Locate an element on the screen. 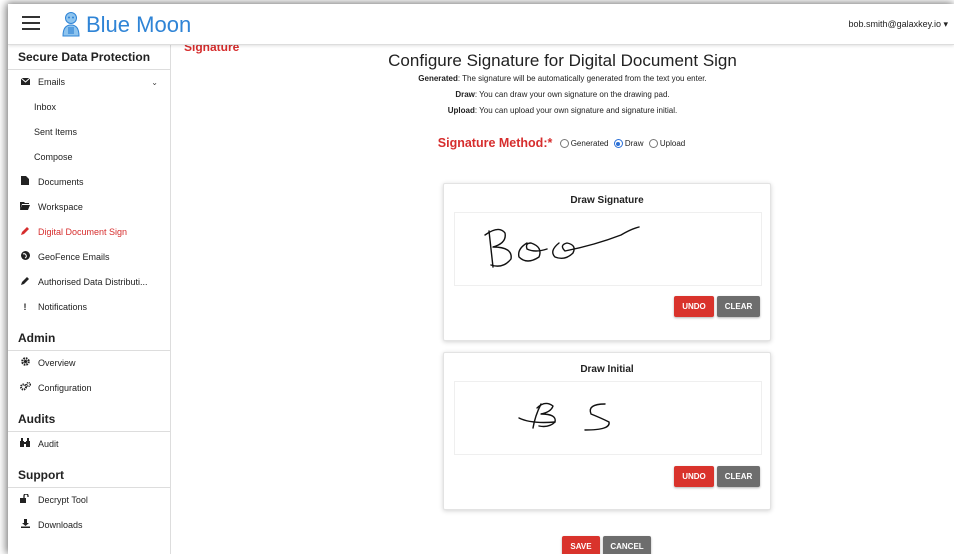 The width and height of the screenshot is (954, 554). sidebar-item-inbox: Inbox is located at coordinates (89, 107).